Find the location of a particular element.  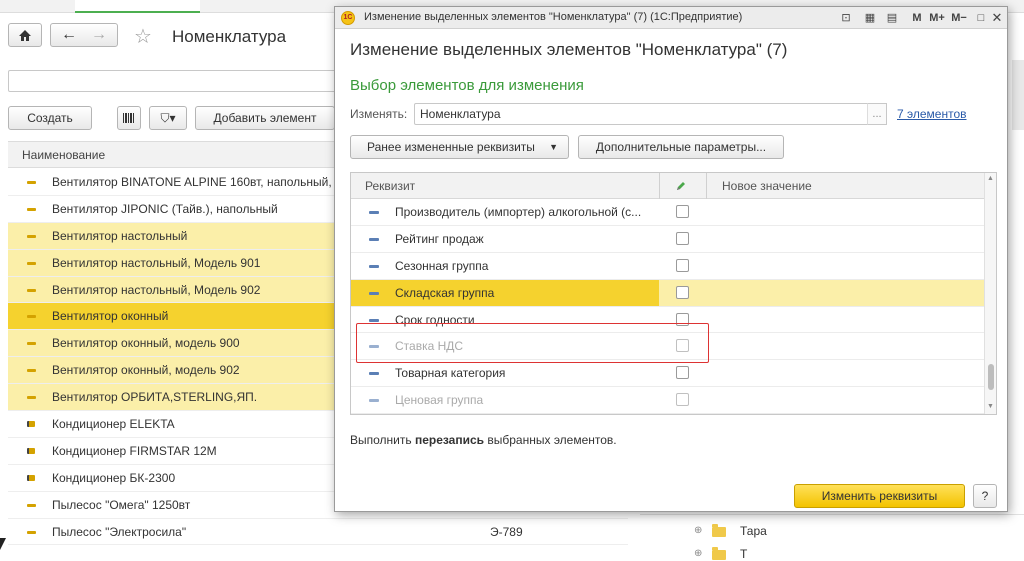

item-name: Вентилятор настольный, Модель 901 is located at coordinates (156, 262).